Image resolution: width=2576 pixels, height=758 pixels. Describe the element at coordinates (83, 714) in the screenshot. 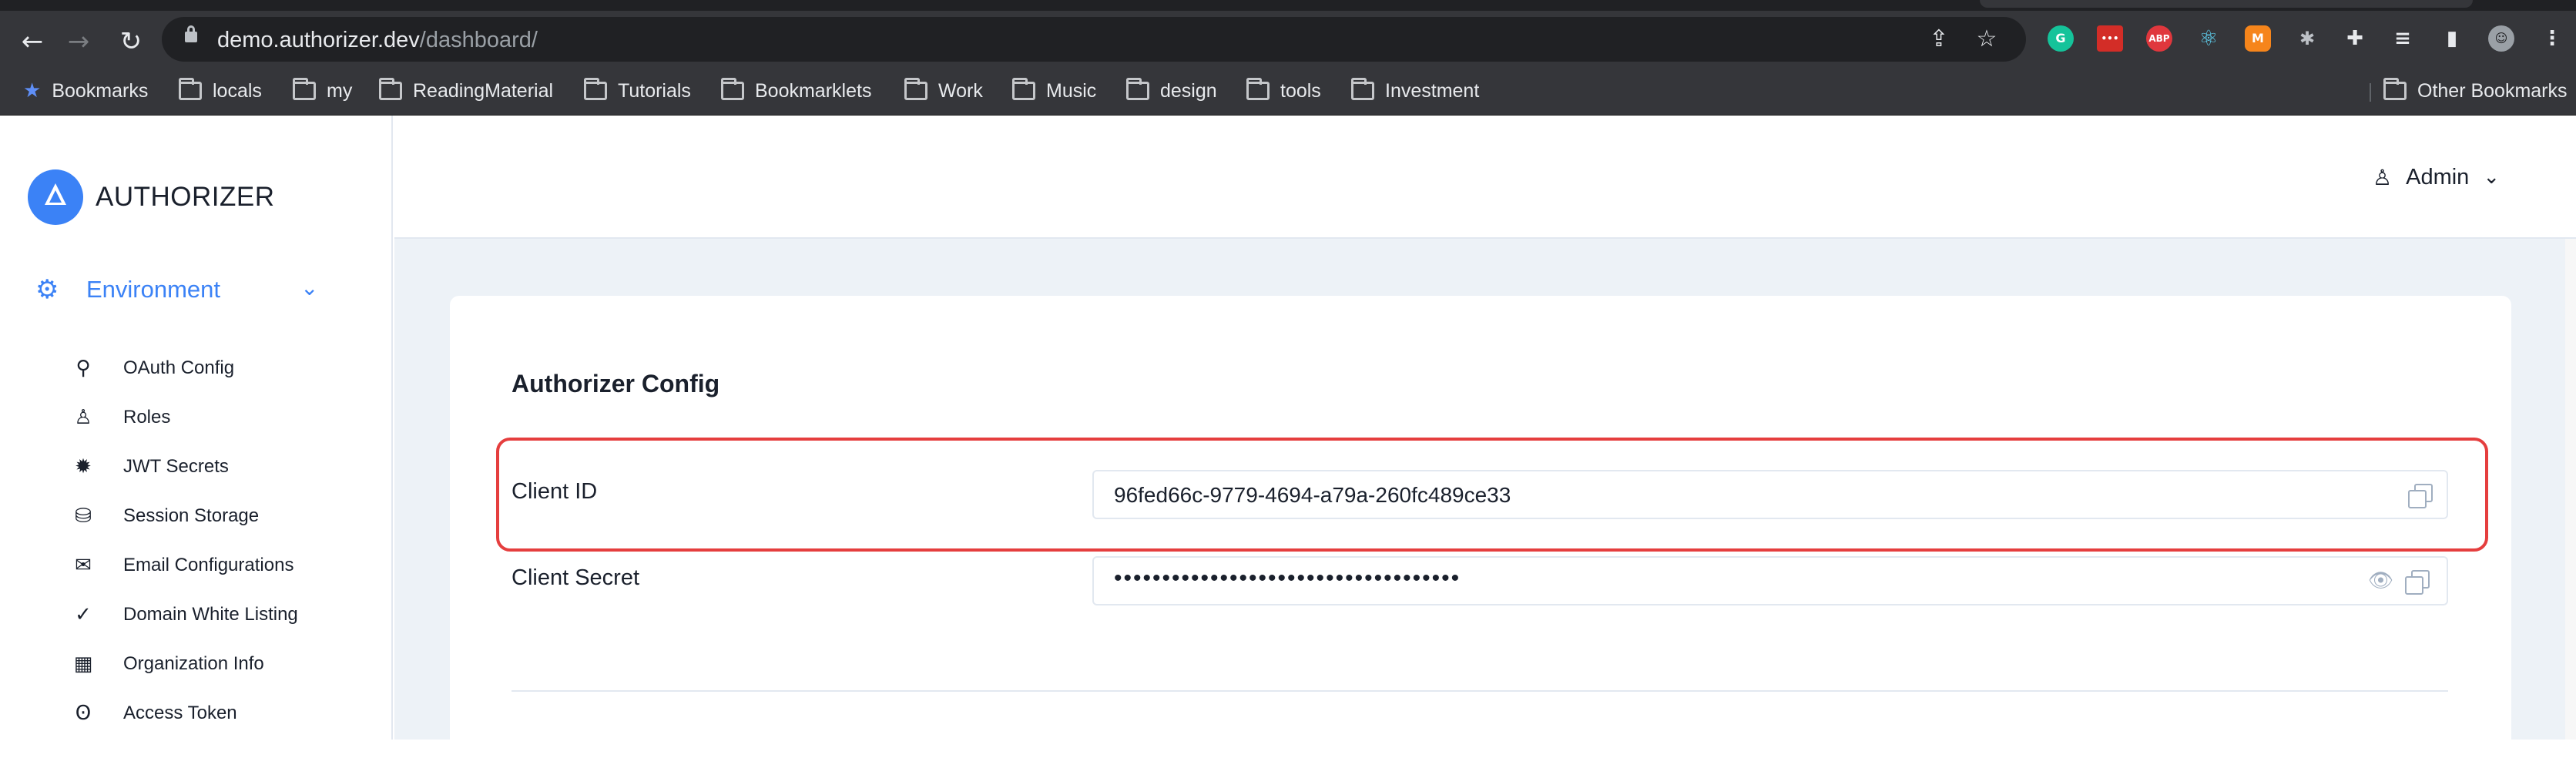

I see `lock-open-icon: Ꙩ` at that location.